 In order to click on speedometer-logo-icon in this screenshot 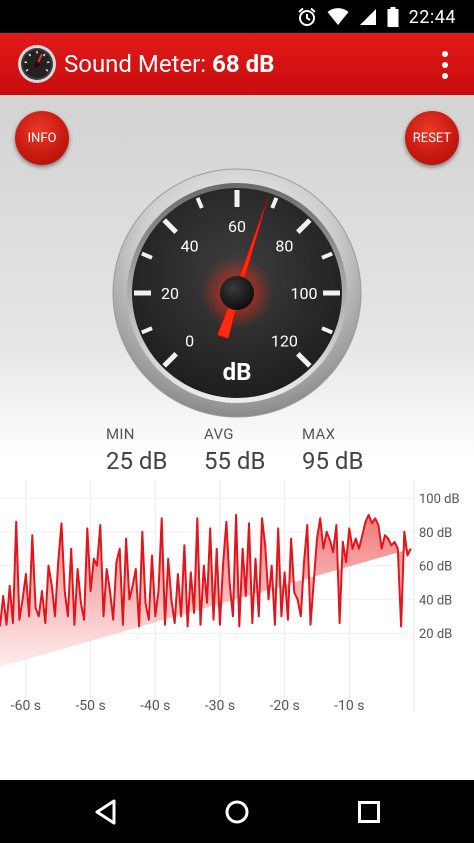, I will do `click(37, 64)`.